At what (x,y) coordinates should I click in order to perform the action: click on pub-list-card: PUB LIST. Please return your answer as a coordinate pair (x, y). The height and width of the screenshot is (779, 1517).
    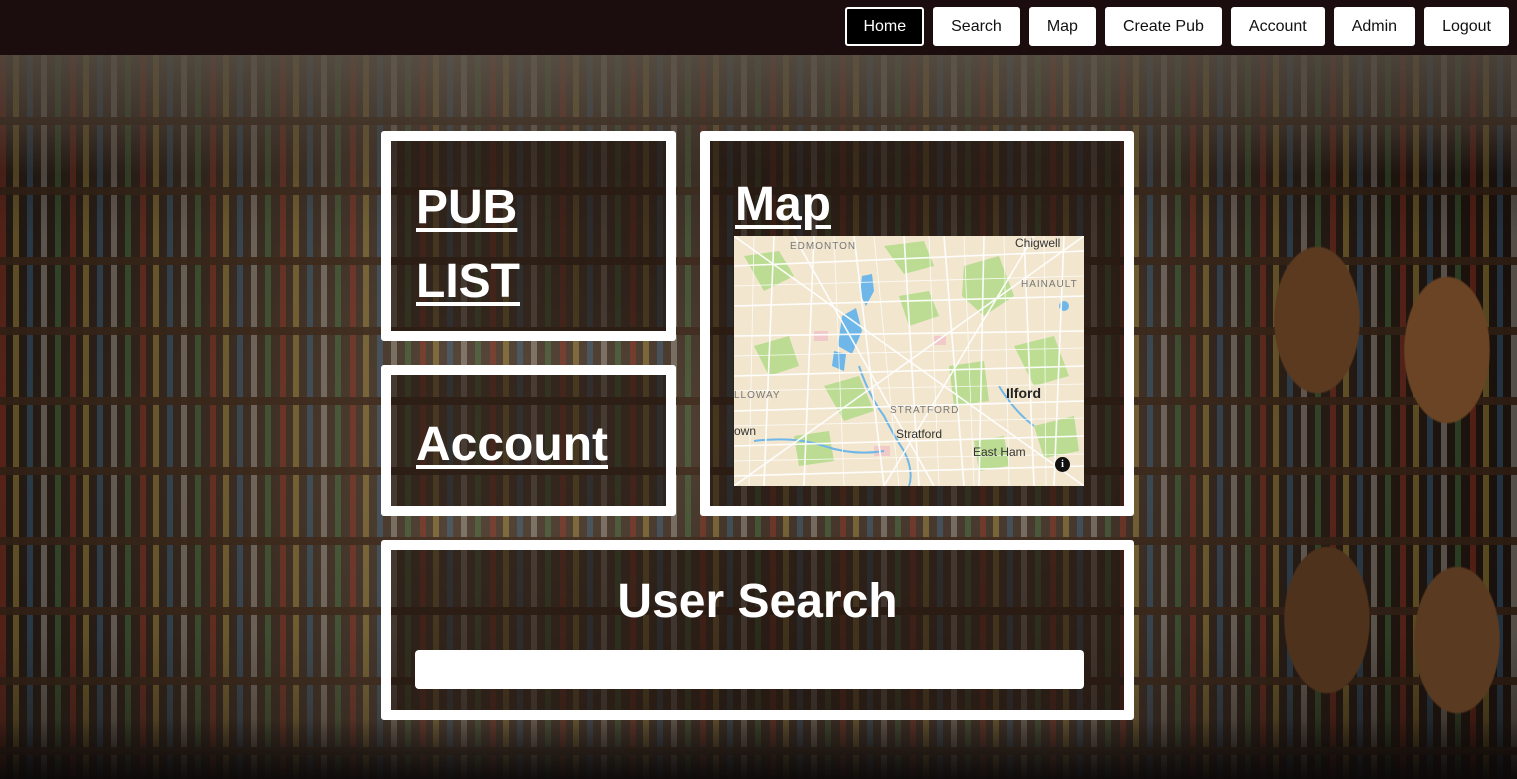
    Looking at the image, I should click on (528, 236).